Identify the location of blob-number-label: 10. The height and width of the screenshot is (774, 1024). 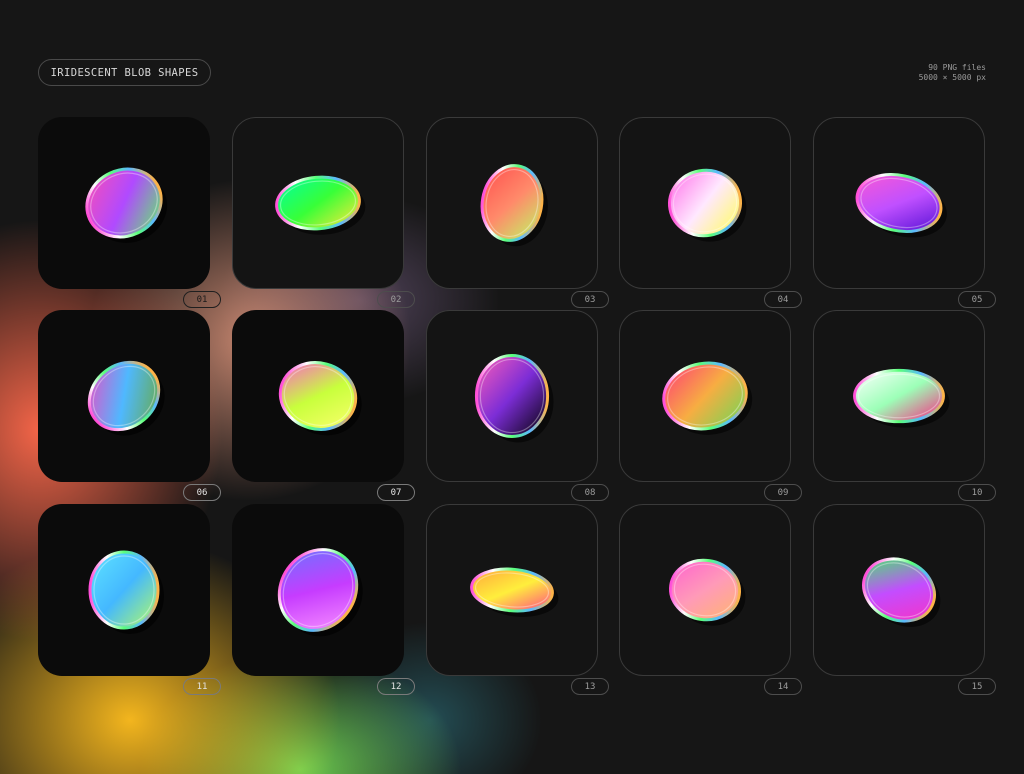
(977, 492).